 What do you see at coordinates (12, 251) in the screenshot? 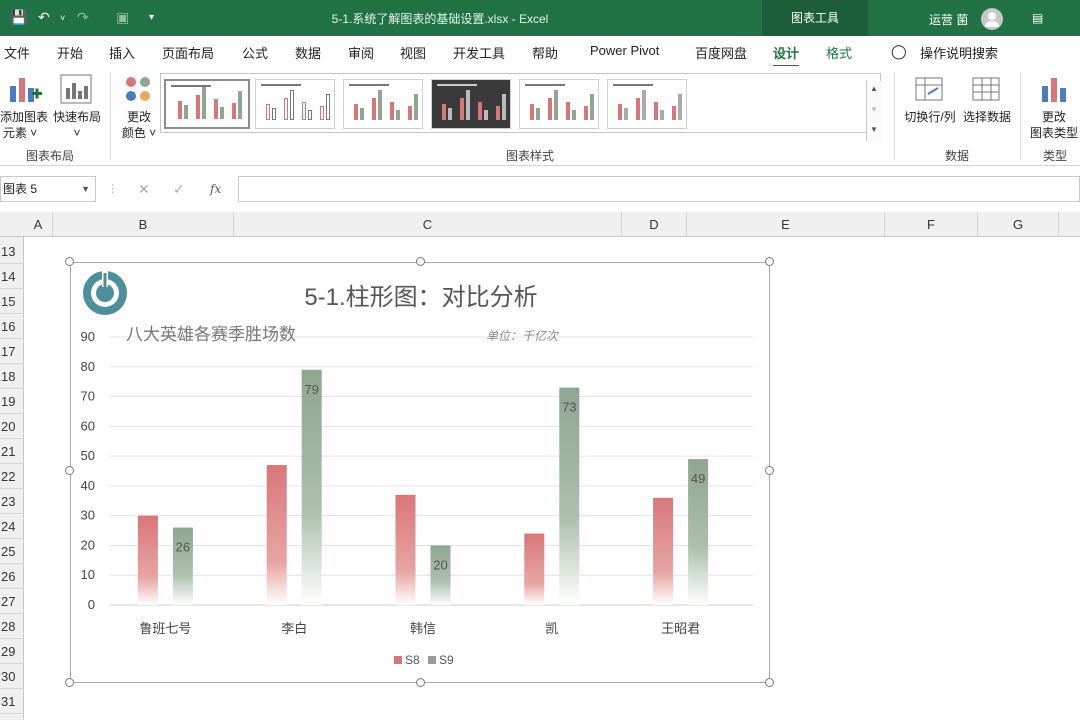
I see `row-header: 13` at bounding box center [12, 251].